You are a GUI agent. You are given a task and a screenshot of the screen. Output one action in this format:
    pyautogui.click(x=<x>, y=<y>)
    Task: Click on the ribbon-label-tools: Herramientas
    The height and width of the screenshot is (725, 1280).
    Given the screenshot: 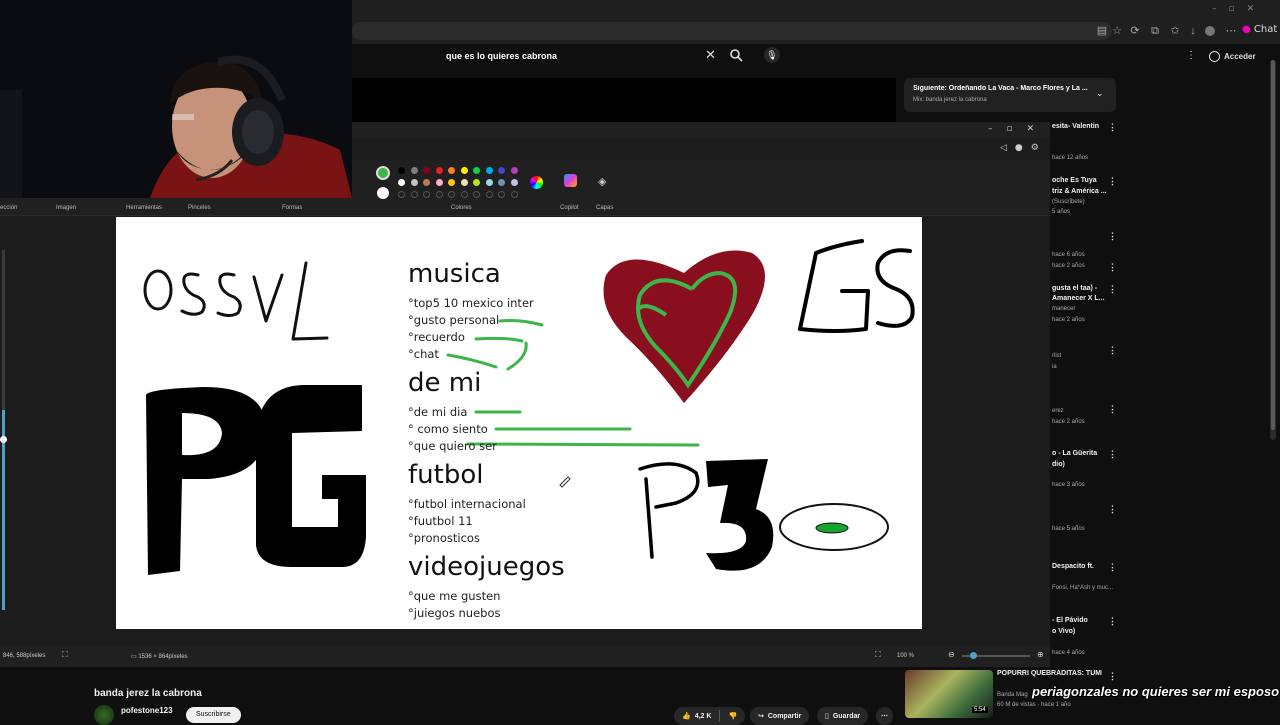 What is the action you would take?
    pyautogui.click(x=144, y=208)
    